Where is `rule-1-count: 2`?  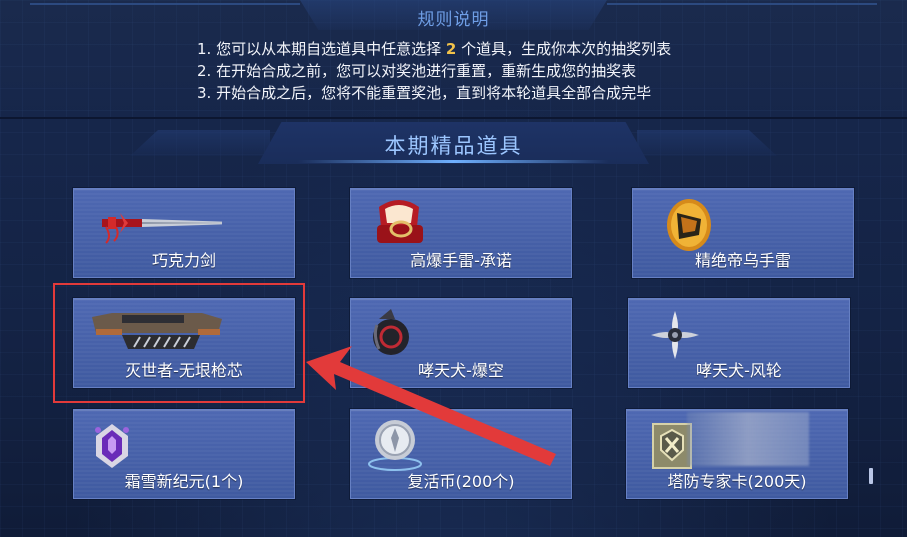 rule-1-count: 2 is located at coordinates (451, 49).